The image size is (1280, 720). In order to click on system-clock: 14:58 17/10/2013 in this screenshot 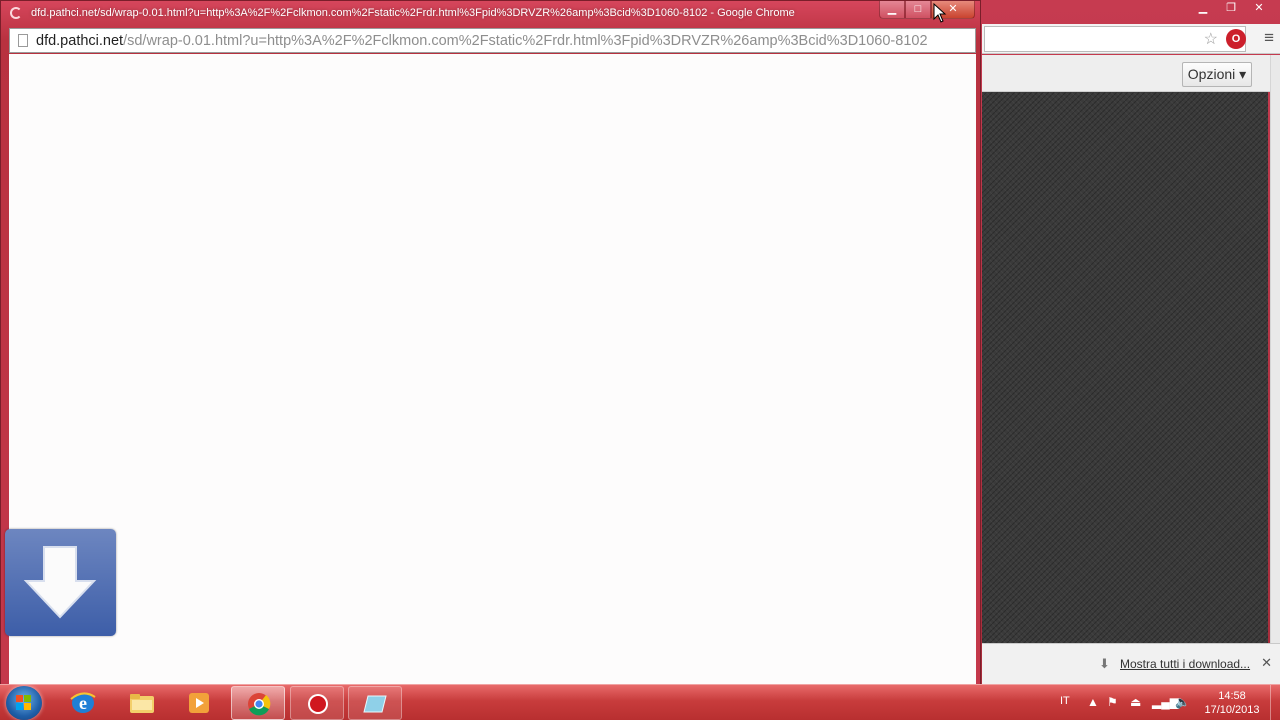, I will do `click(1232, 703)`.